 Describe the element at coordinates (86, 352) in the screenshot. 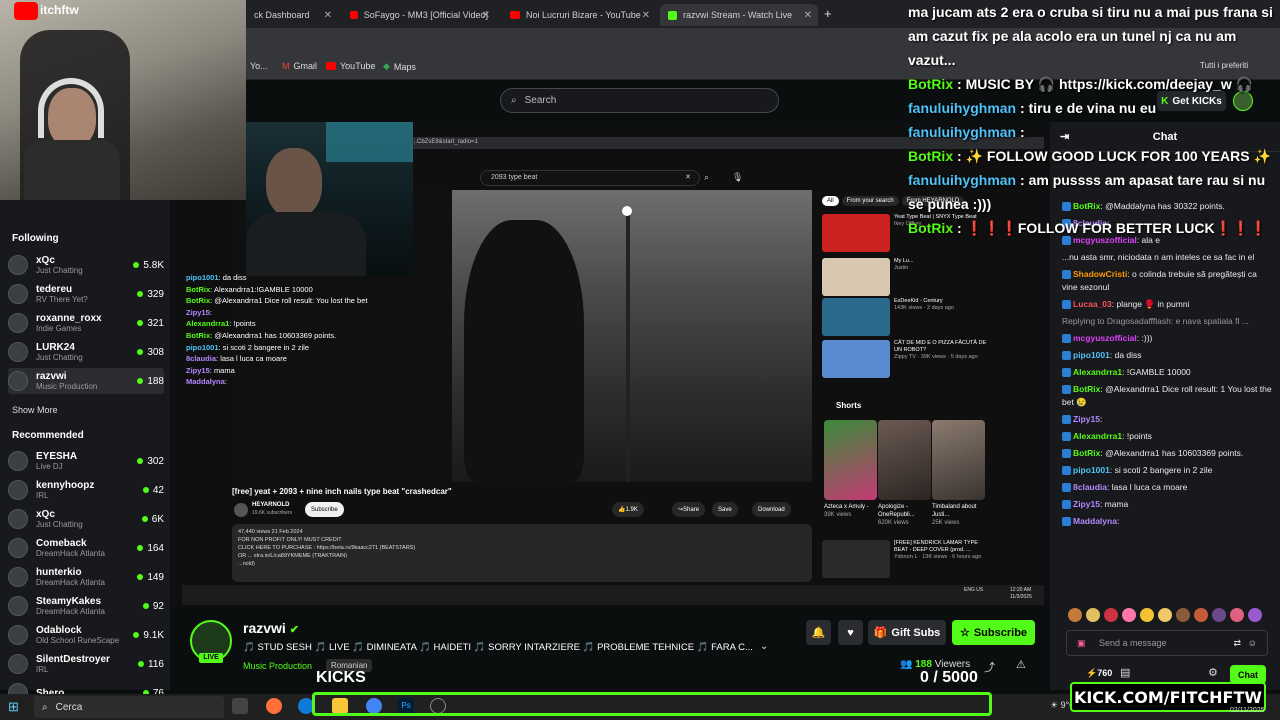

I see `sidebar-item-lurk24: LURK24 Just Chatting 308` at that location.